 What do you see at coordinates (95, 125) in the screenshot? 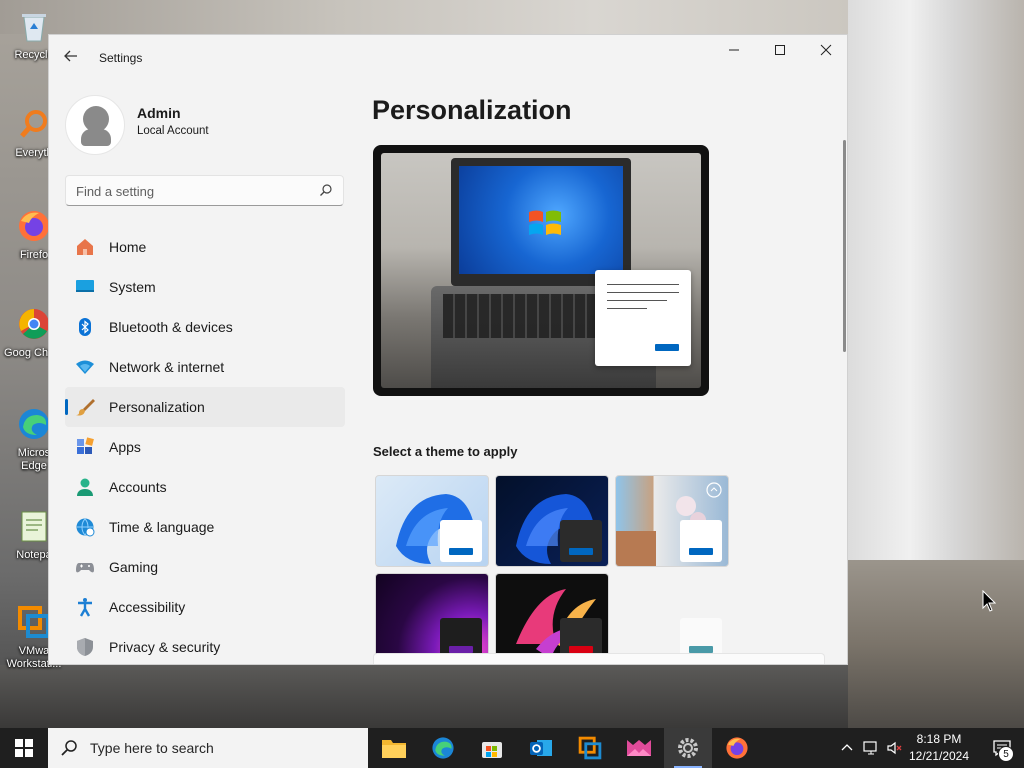
I see `avatar` at bounding box center [95, 125].